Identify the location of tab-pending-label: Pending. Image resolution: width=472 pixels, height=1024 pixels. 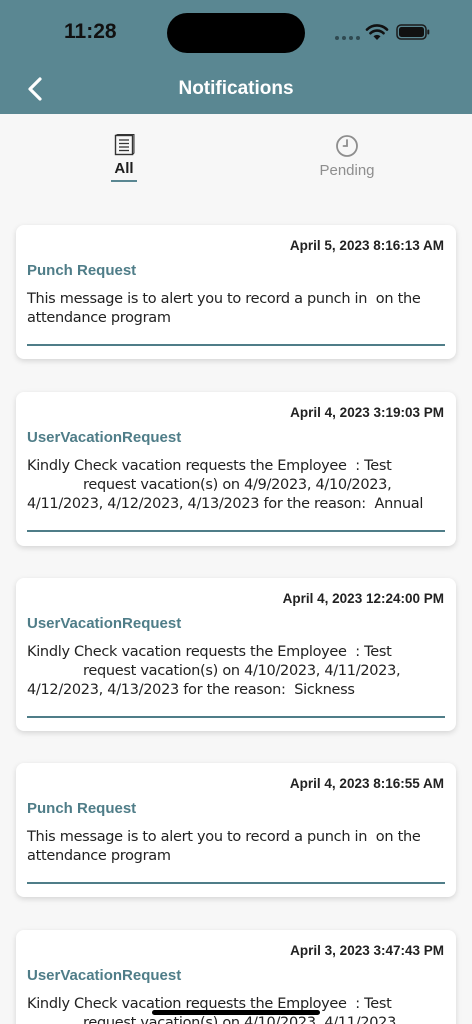
(347, 170).